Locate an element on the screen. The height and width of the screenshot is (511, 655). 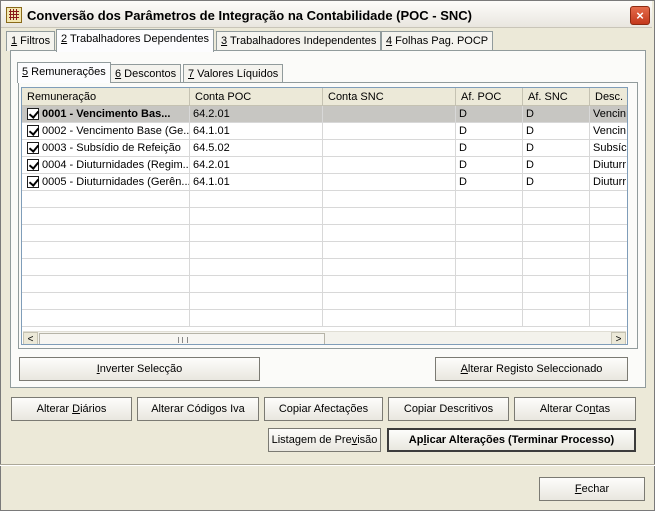
horizontal-scrollbar: < > is located at coordinates (324, 337).